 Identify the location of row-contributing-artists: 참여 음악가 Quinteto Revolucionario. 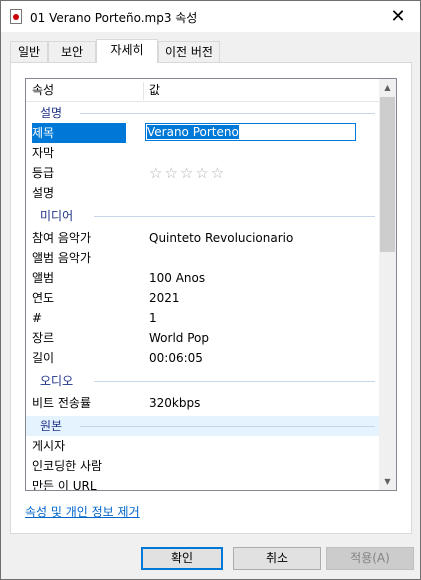
(203, 238).